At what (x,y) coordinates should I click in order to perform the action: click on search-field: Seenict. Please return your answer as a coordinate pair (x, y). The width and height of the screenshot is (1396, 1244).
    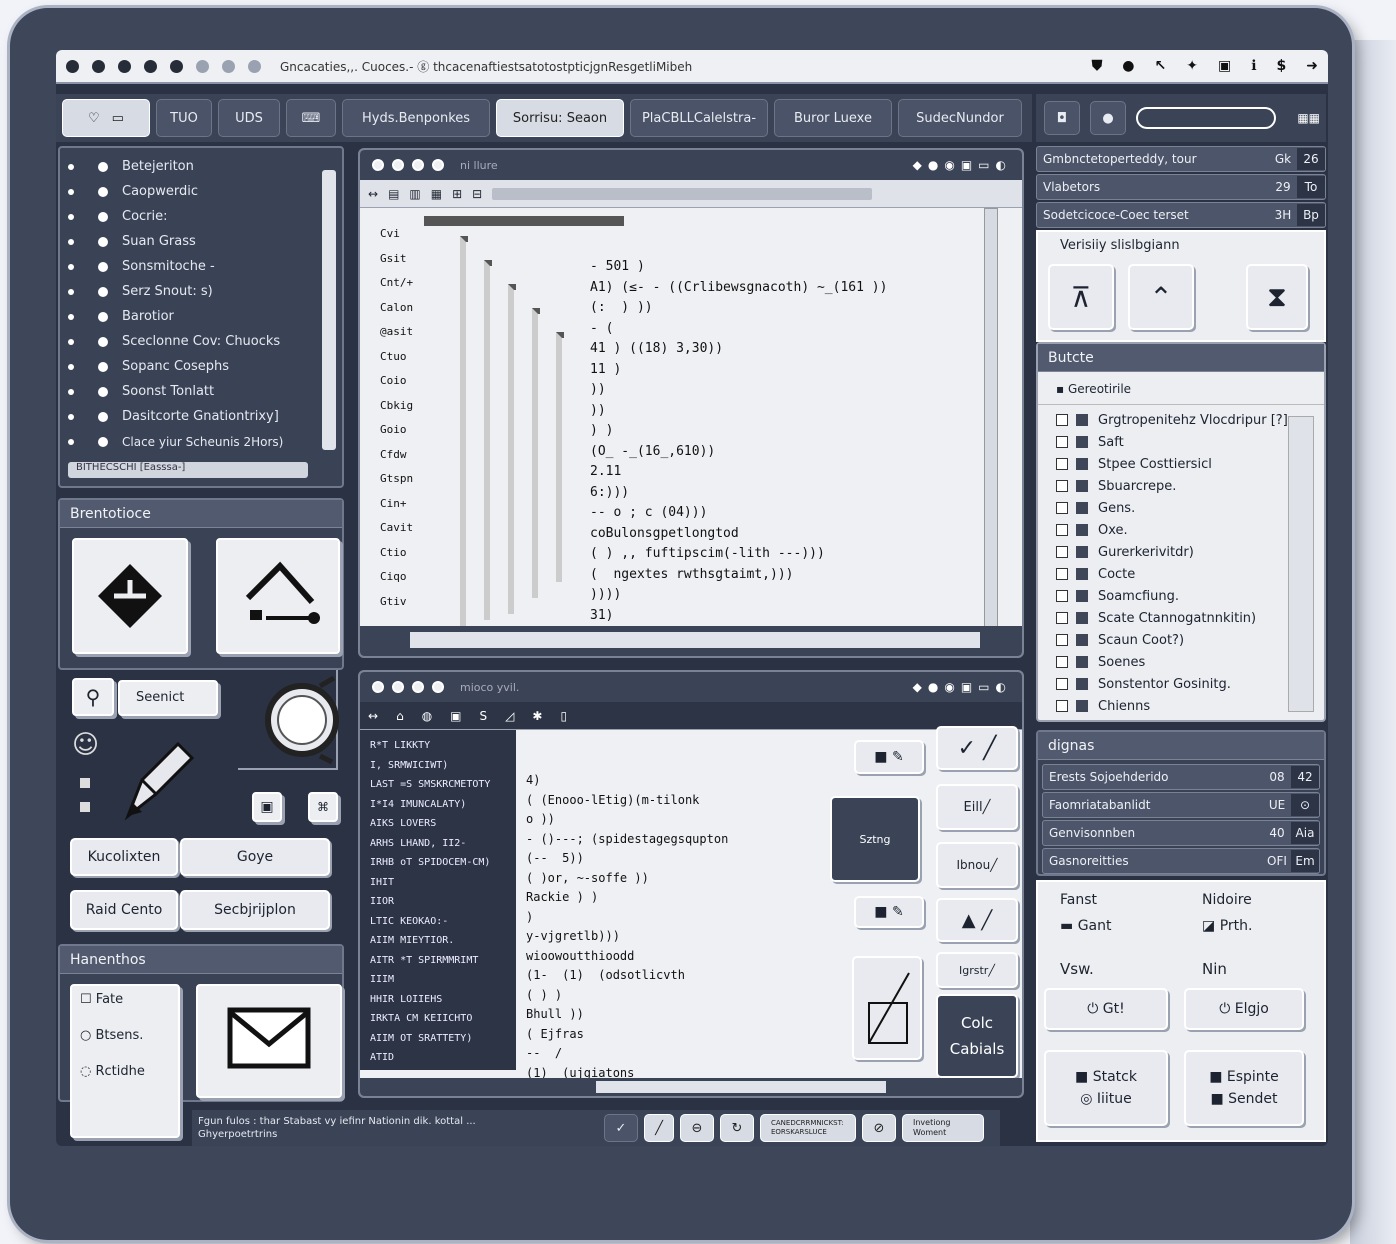
    Looking at the image, I should click on (168, 698).